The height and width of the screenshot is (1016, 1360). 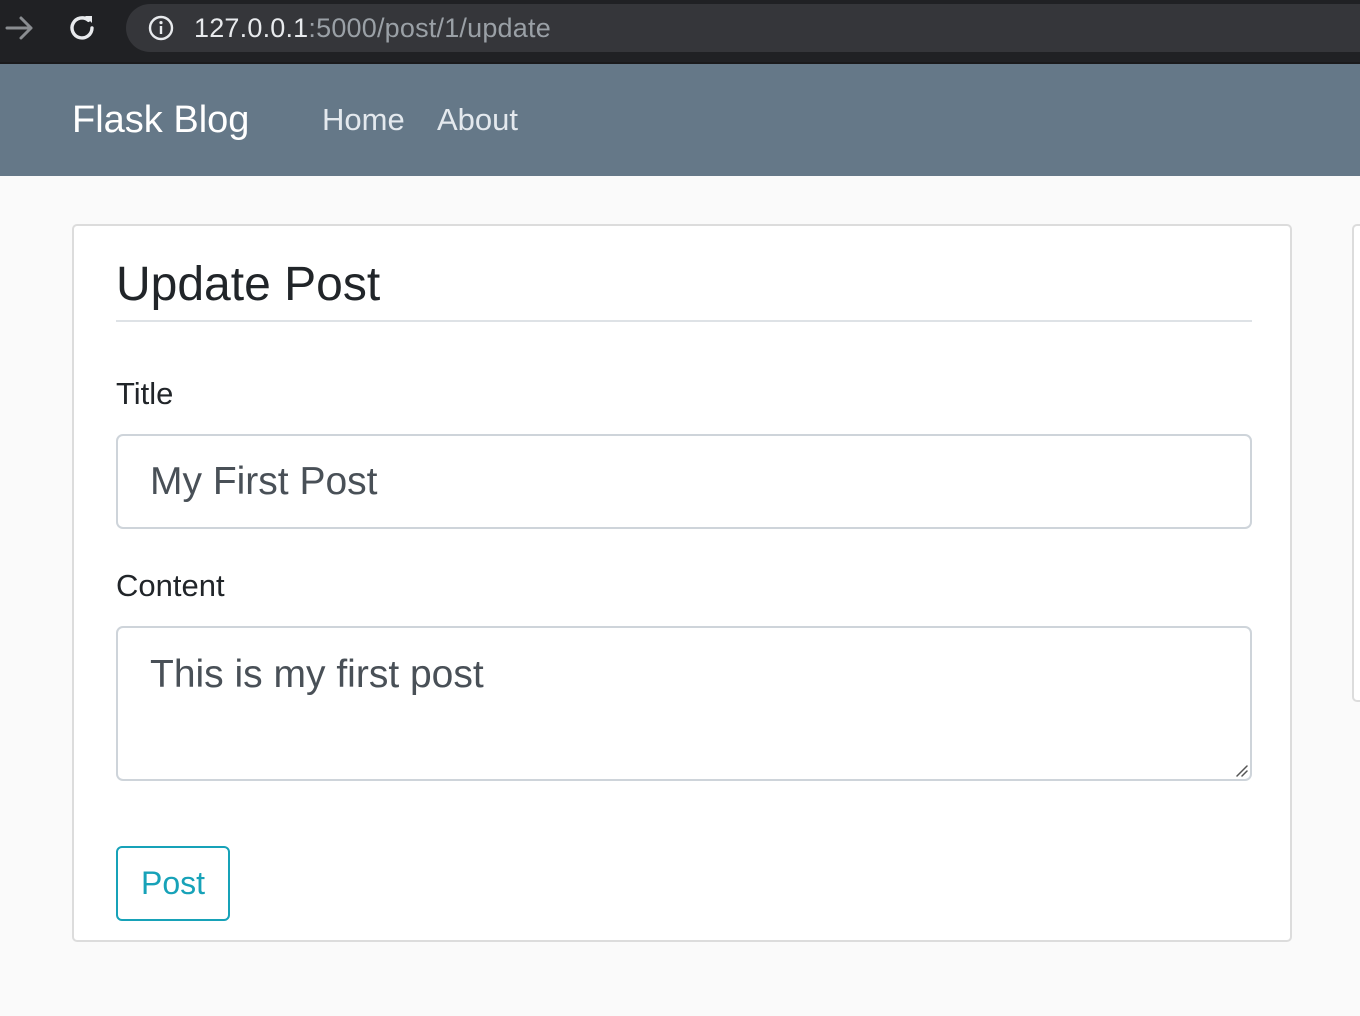 What do you see at coordinates (1240, 769) in the screenshot?
I see `resize-grip-icon` at bounding box center [1240, 769].